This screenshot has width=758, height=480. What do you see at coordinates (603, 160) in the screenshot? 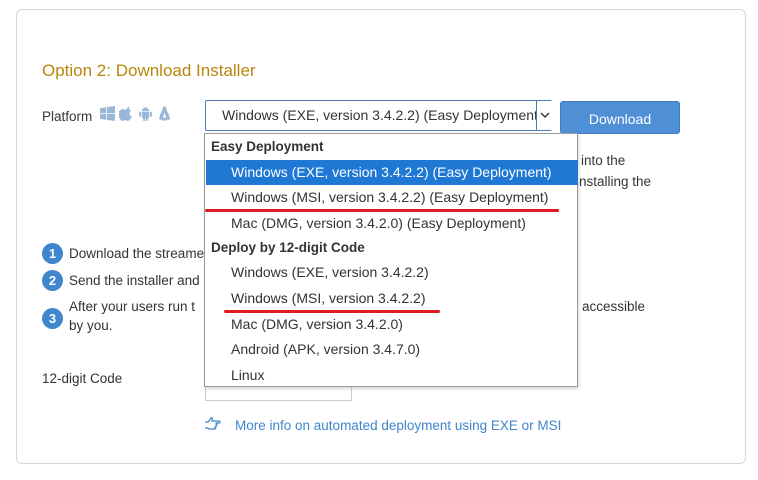
I see `description-right-line1: into the` at bounding box center [603, 160].